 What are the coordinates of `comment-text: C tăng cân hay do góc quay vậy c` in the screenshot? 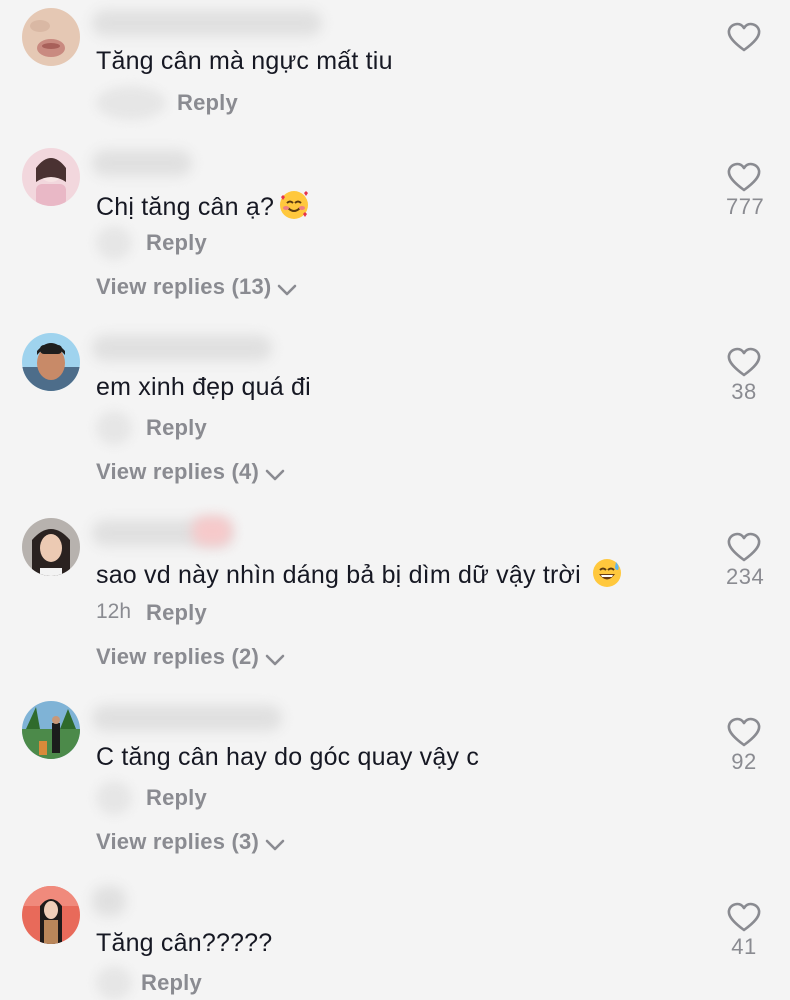 It's located at (288, 757).